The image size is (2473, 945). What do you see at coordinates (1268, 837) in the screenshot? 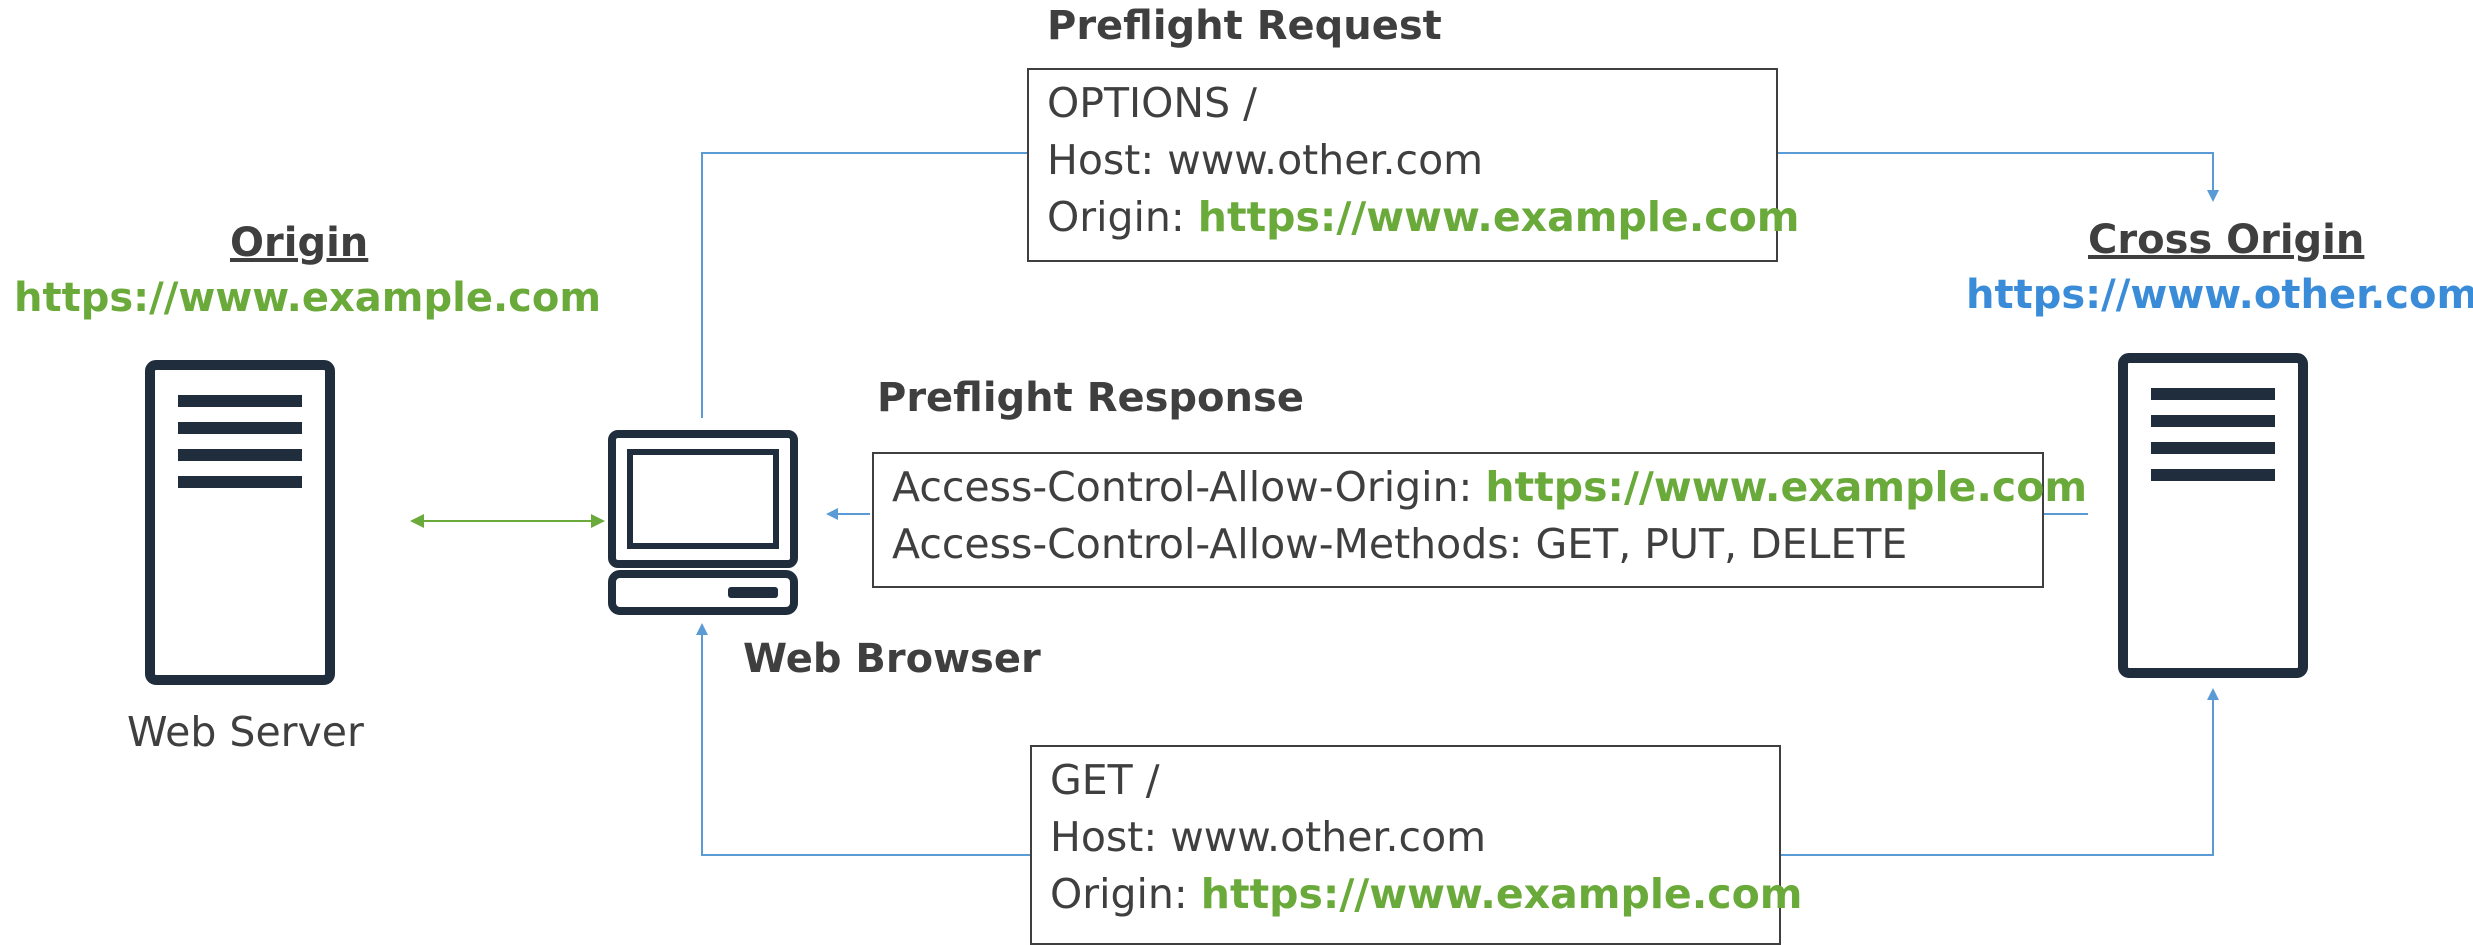
I see `get-request-line2: Host: www.other.com` at bounding box center [1268, 837].